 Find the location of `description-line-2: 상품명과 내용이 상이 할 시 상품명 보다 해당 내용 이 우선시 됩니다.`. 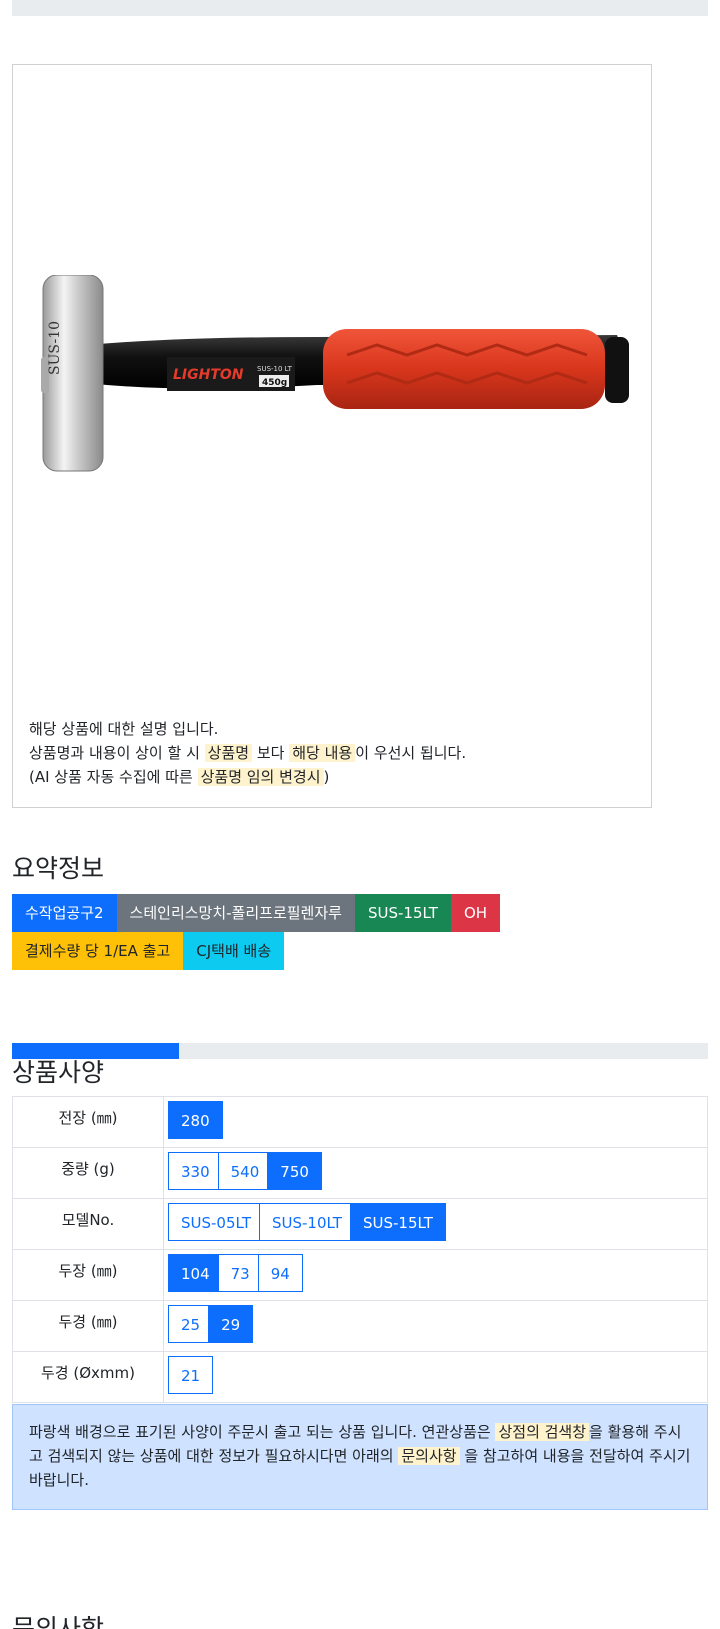

description-line-2: 상품명과 내용이 상이 할 시 상품명 보다 해당 내용 이 우선시 됩니다. is located at coordinates (248, 753).